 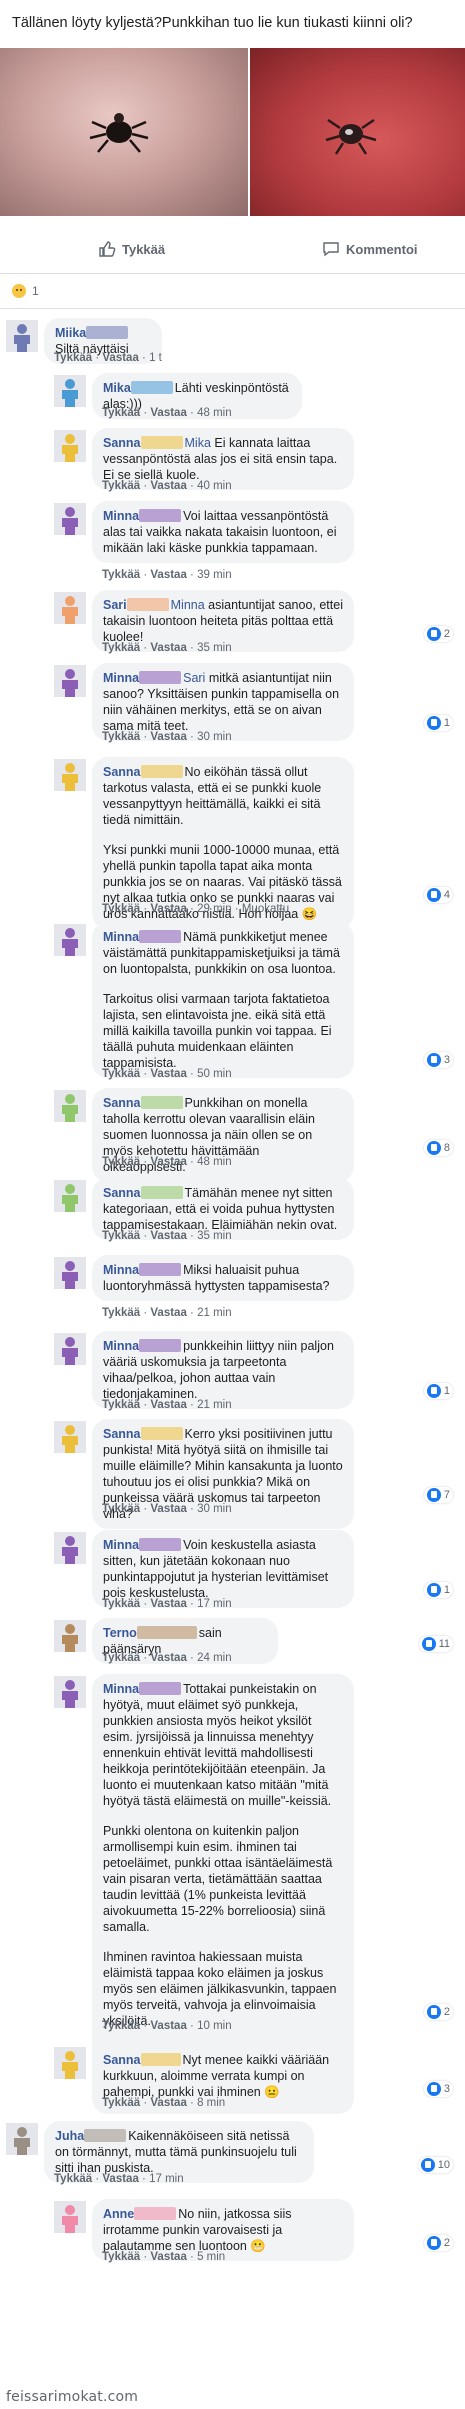 I want to click on comment-time: 10 min, so click(x=214, y=2026).